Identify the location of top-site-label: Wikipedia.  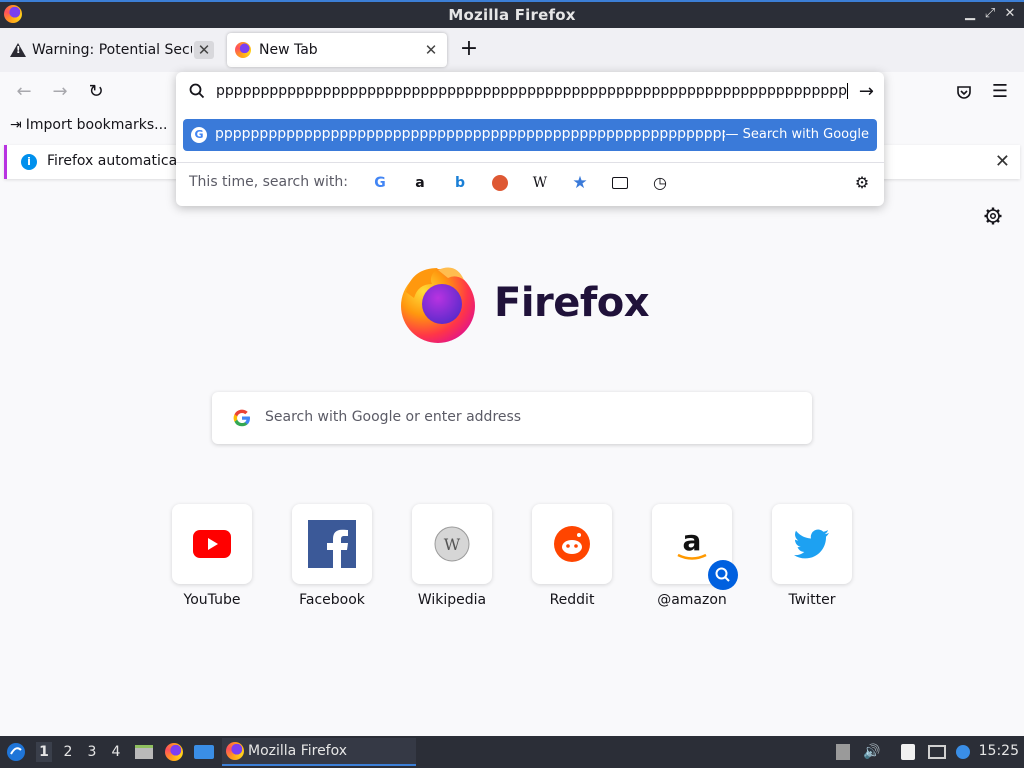
(452, 600).